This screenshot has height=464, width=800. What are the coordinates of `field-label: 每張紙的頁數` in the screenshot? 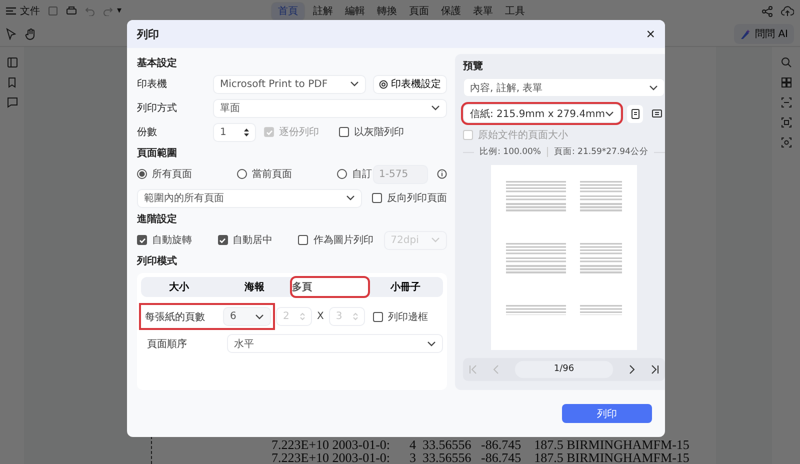 It's located at (175, 317).